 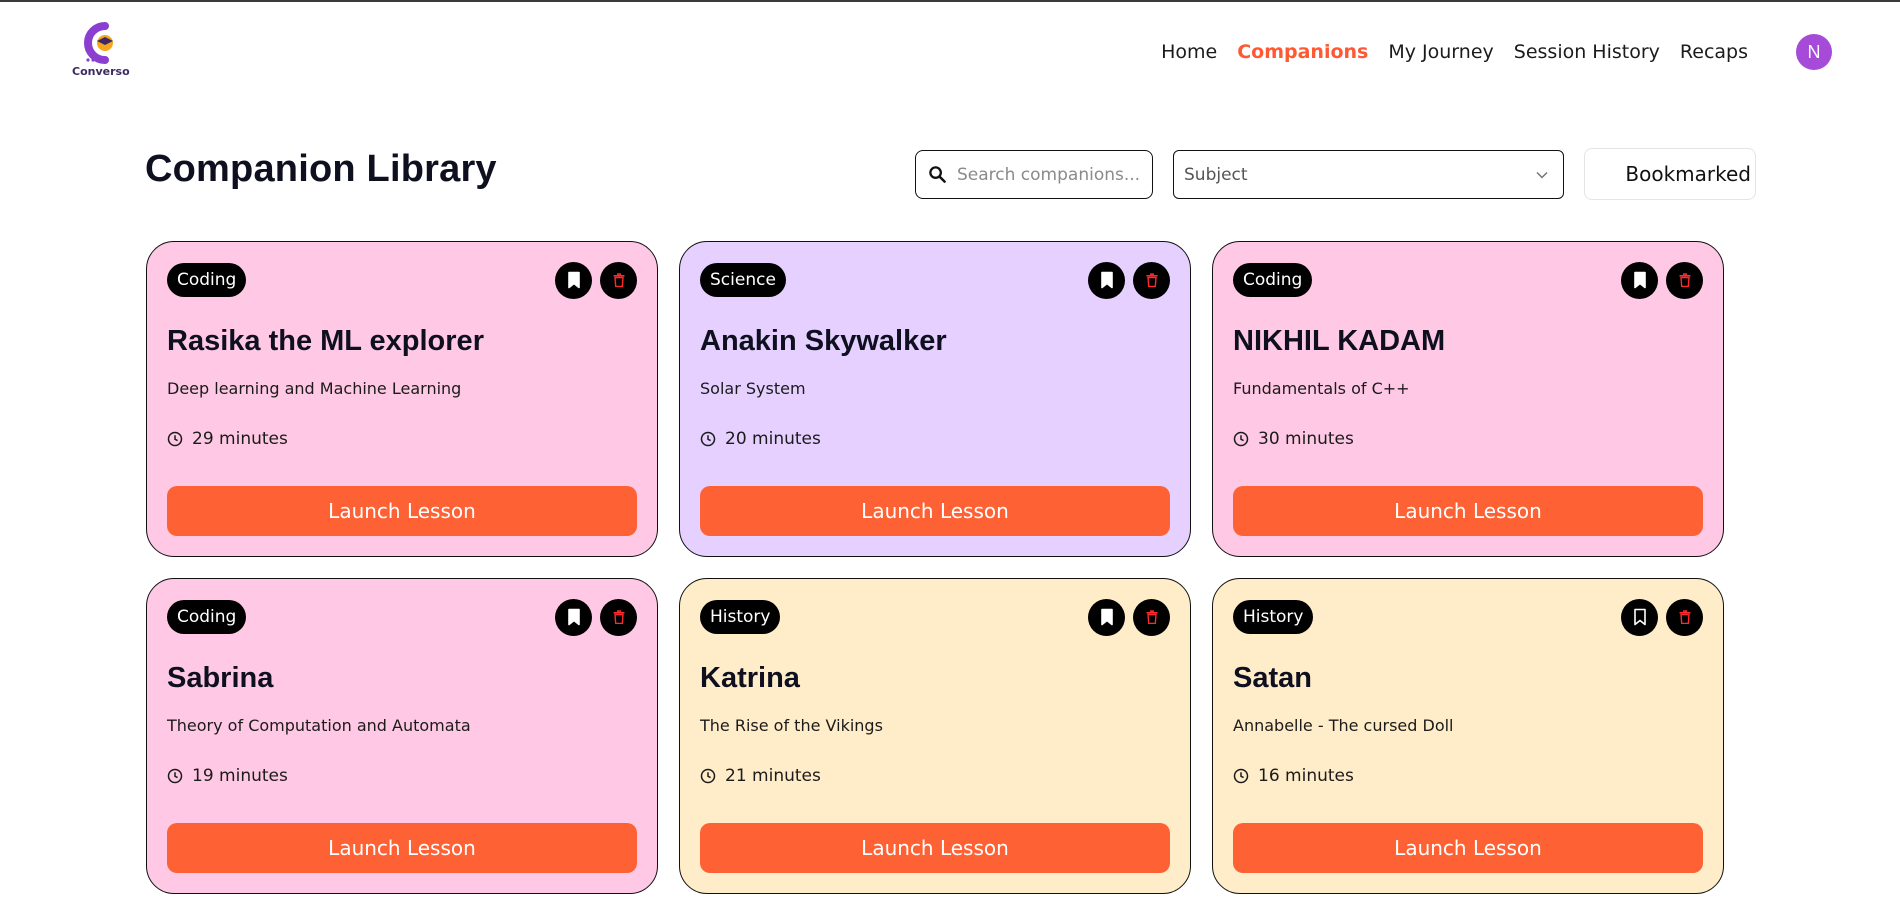 I want to click on duration-text: 21 minutes, so click(x=773, y=775).